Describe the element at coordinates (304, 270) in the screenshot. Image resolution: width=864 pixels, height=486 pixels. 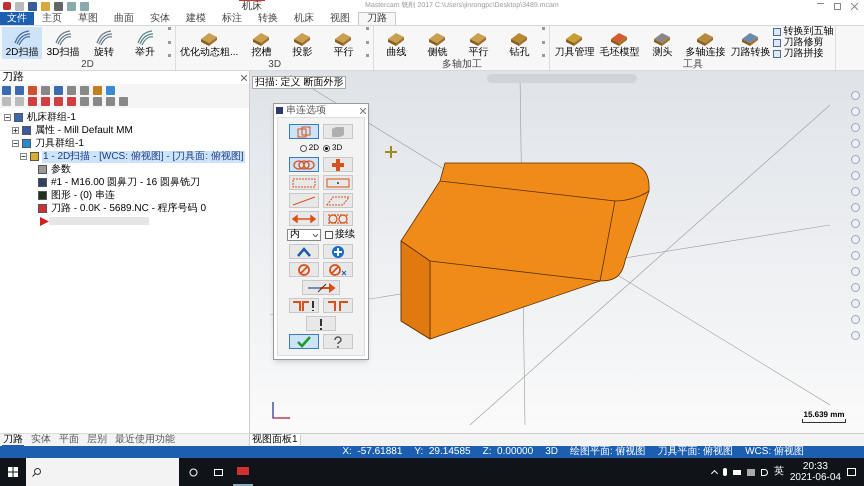
I see `prohibited-icon` at that location.